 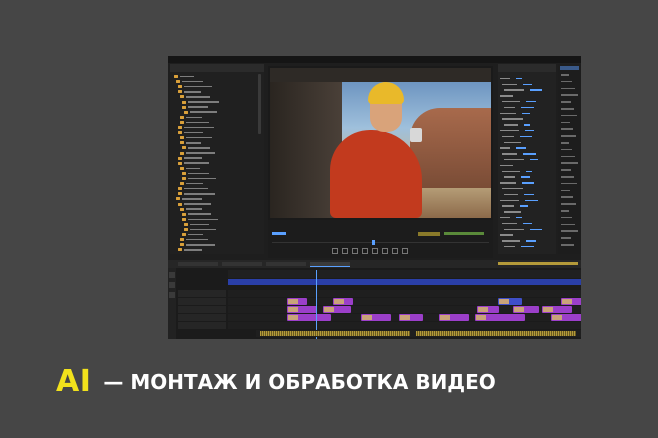 I want to click on mark-out-icon, so click(x=375, y=251).